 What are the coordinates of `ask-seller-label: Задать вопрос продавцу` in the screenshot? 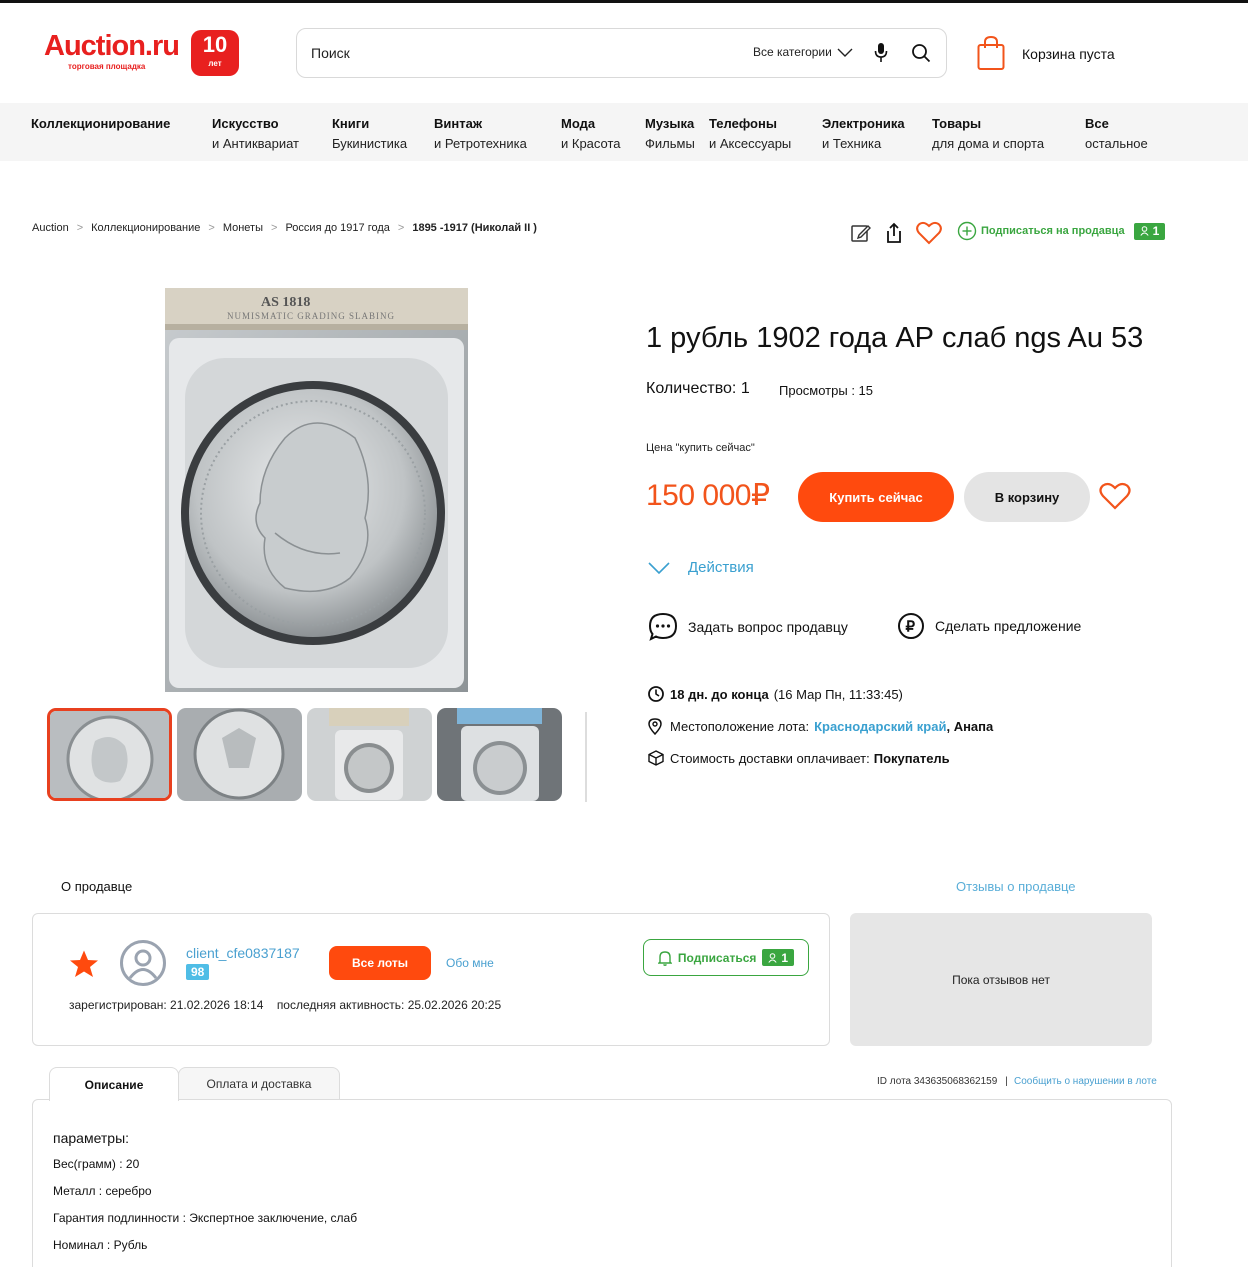 It's located at (768, 627).